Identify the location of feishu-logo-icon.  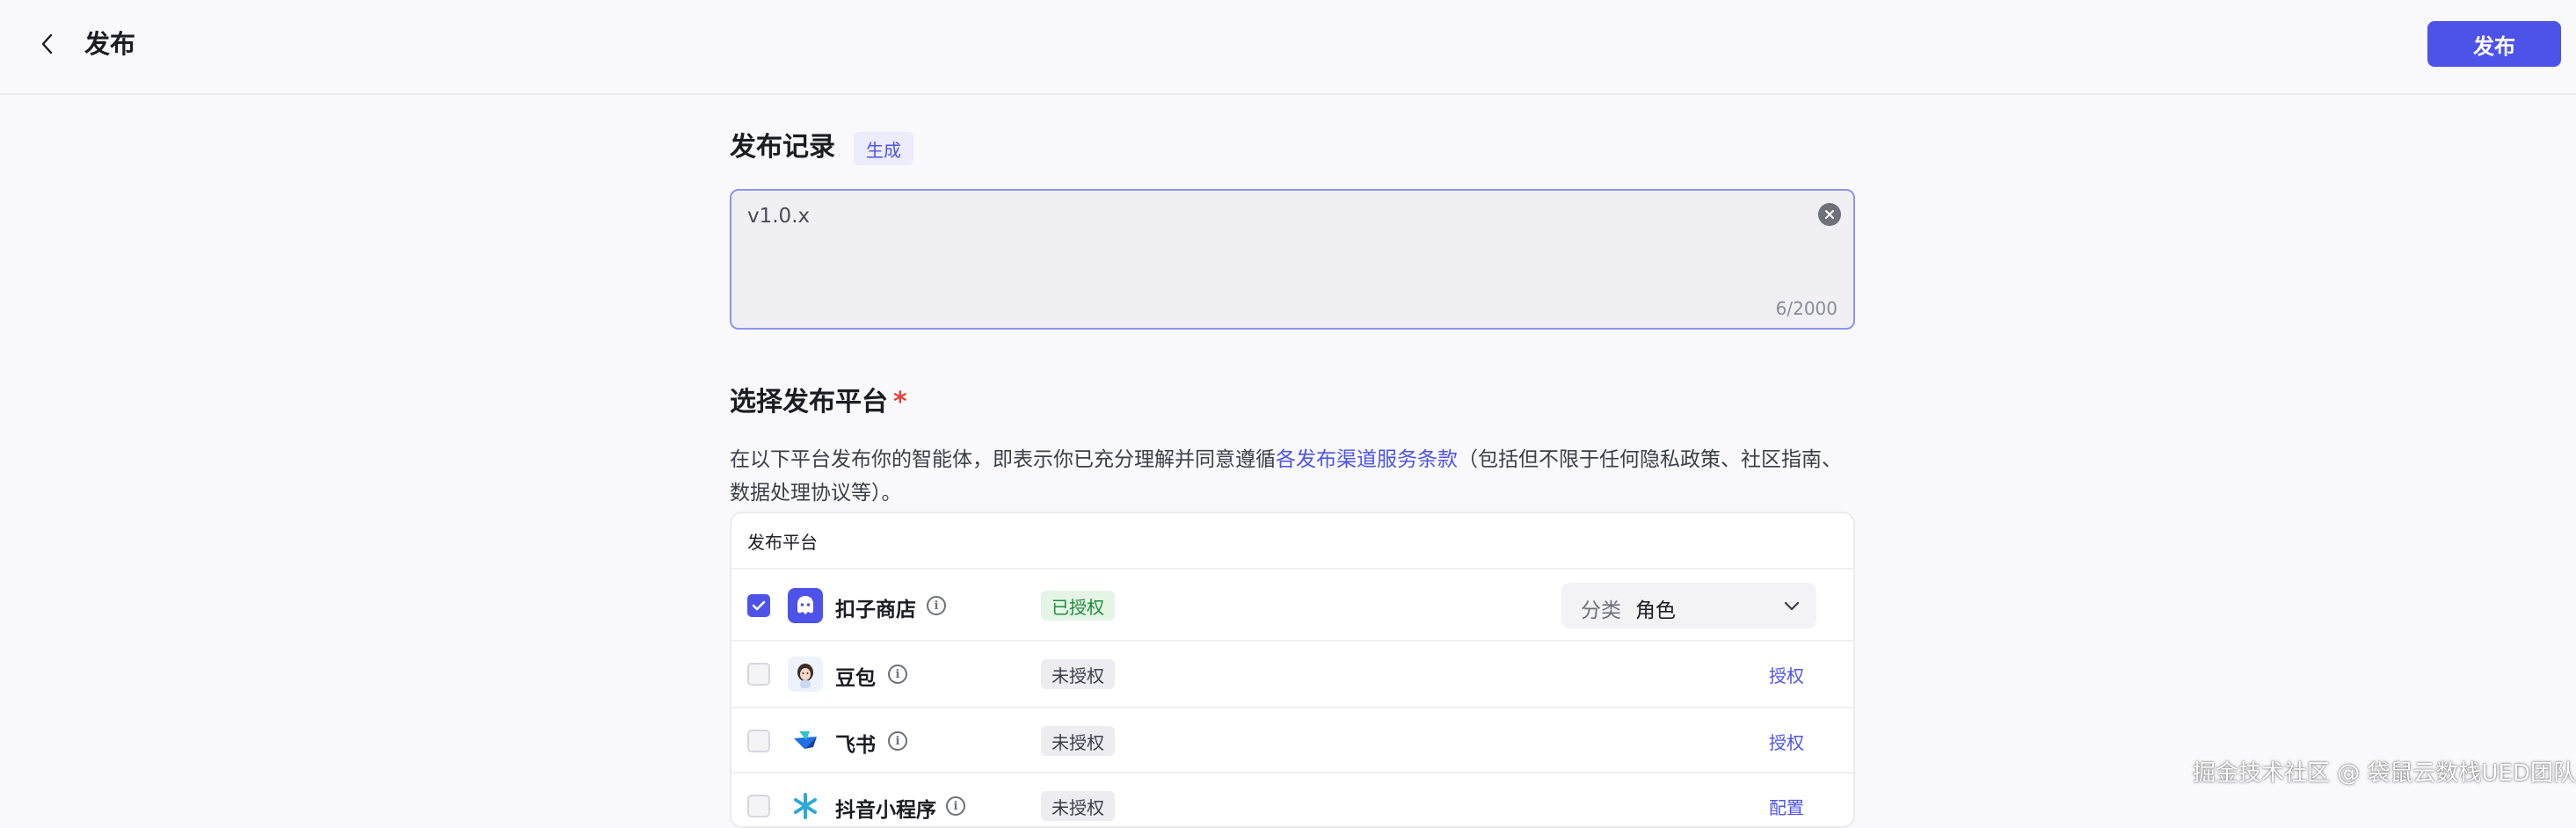
(805, 741).